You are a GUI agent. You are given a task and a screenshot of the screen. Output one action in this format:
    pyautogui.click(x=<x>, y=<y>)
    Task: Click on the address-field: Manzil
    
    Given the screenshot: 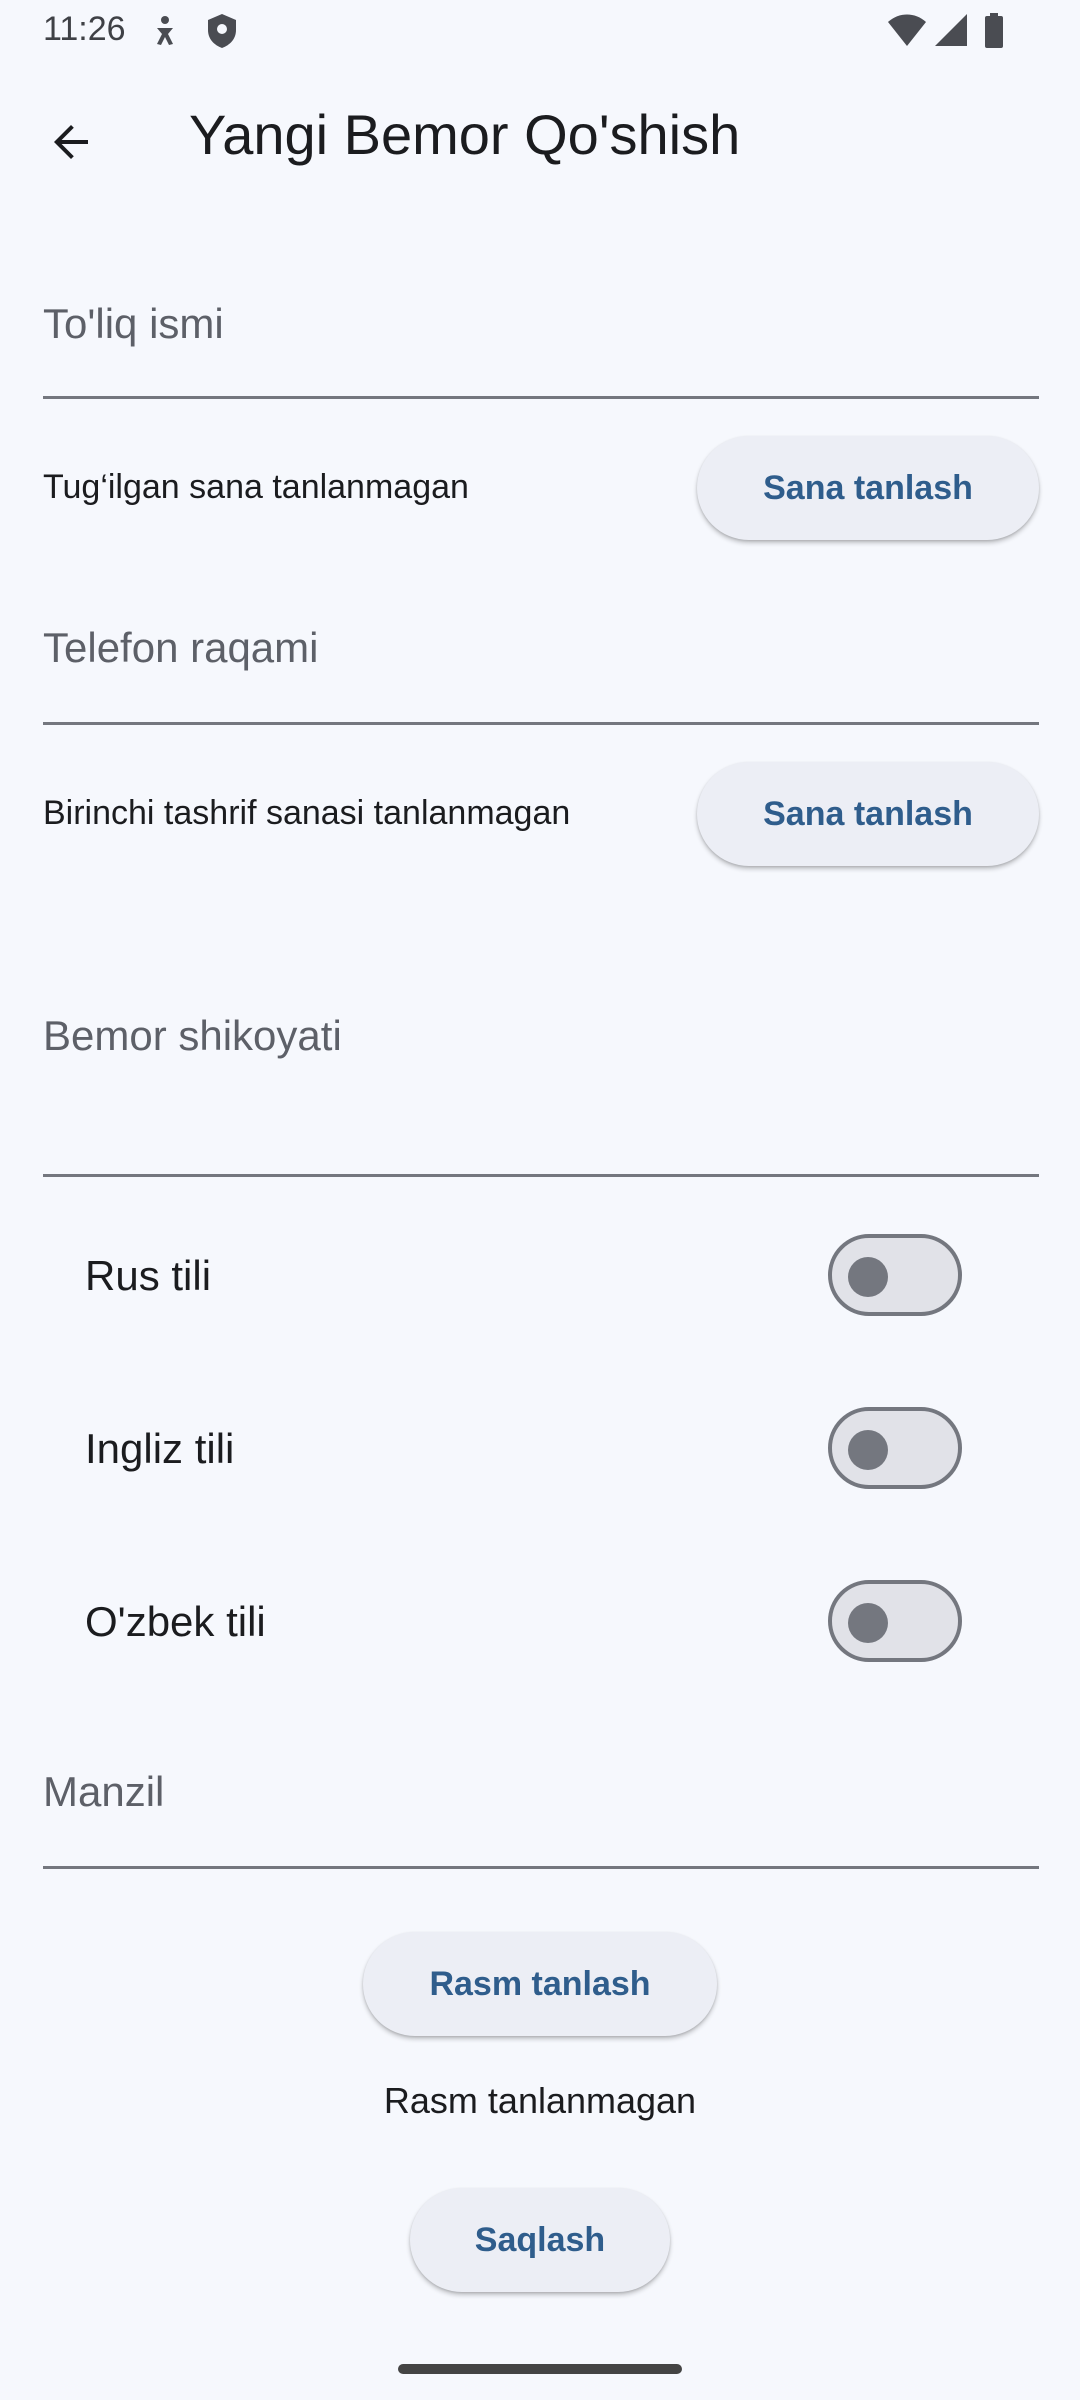 What is the action you would take?
    pyautogui.click(x=541, y=1808)
    